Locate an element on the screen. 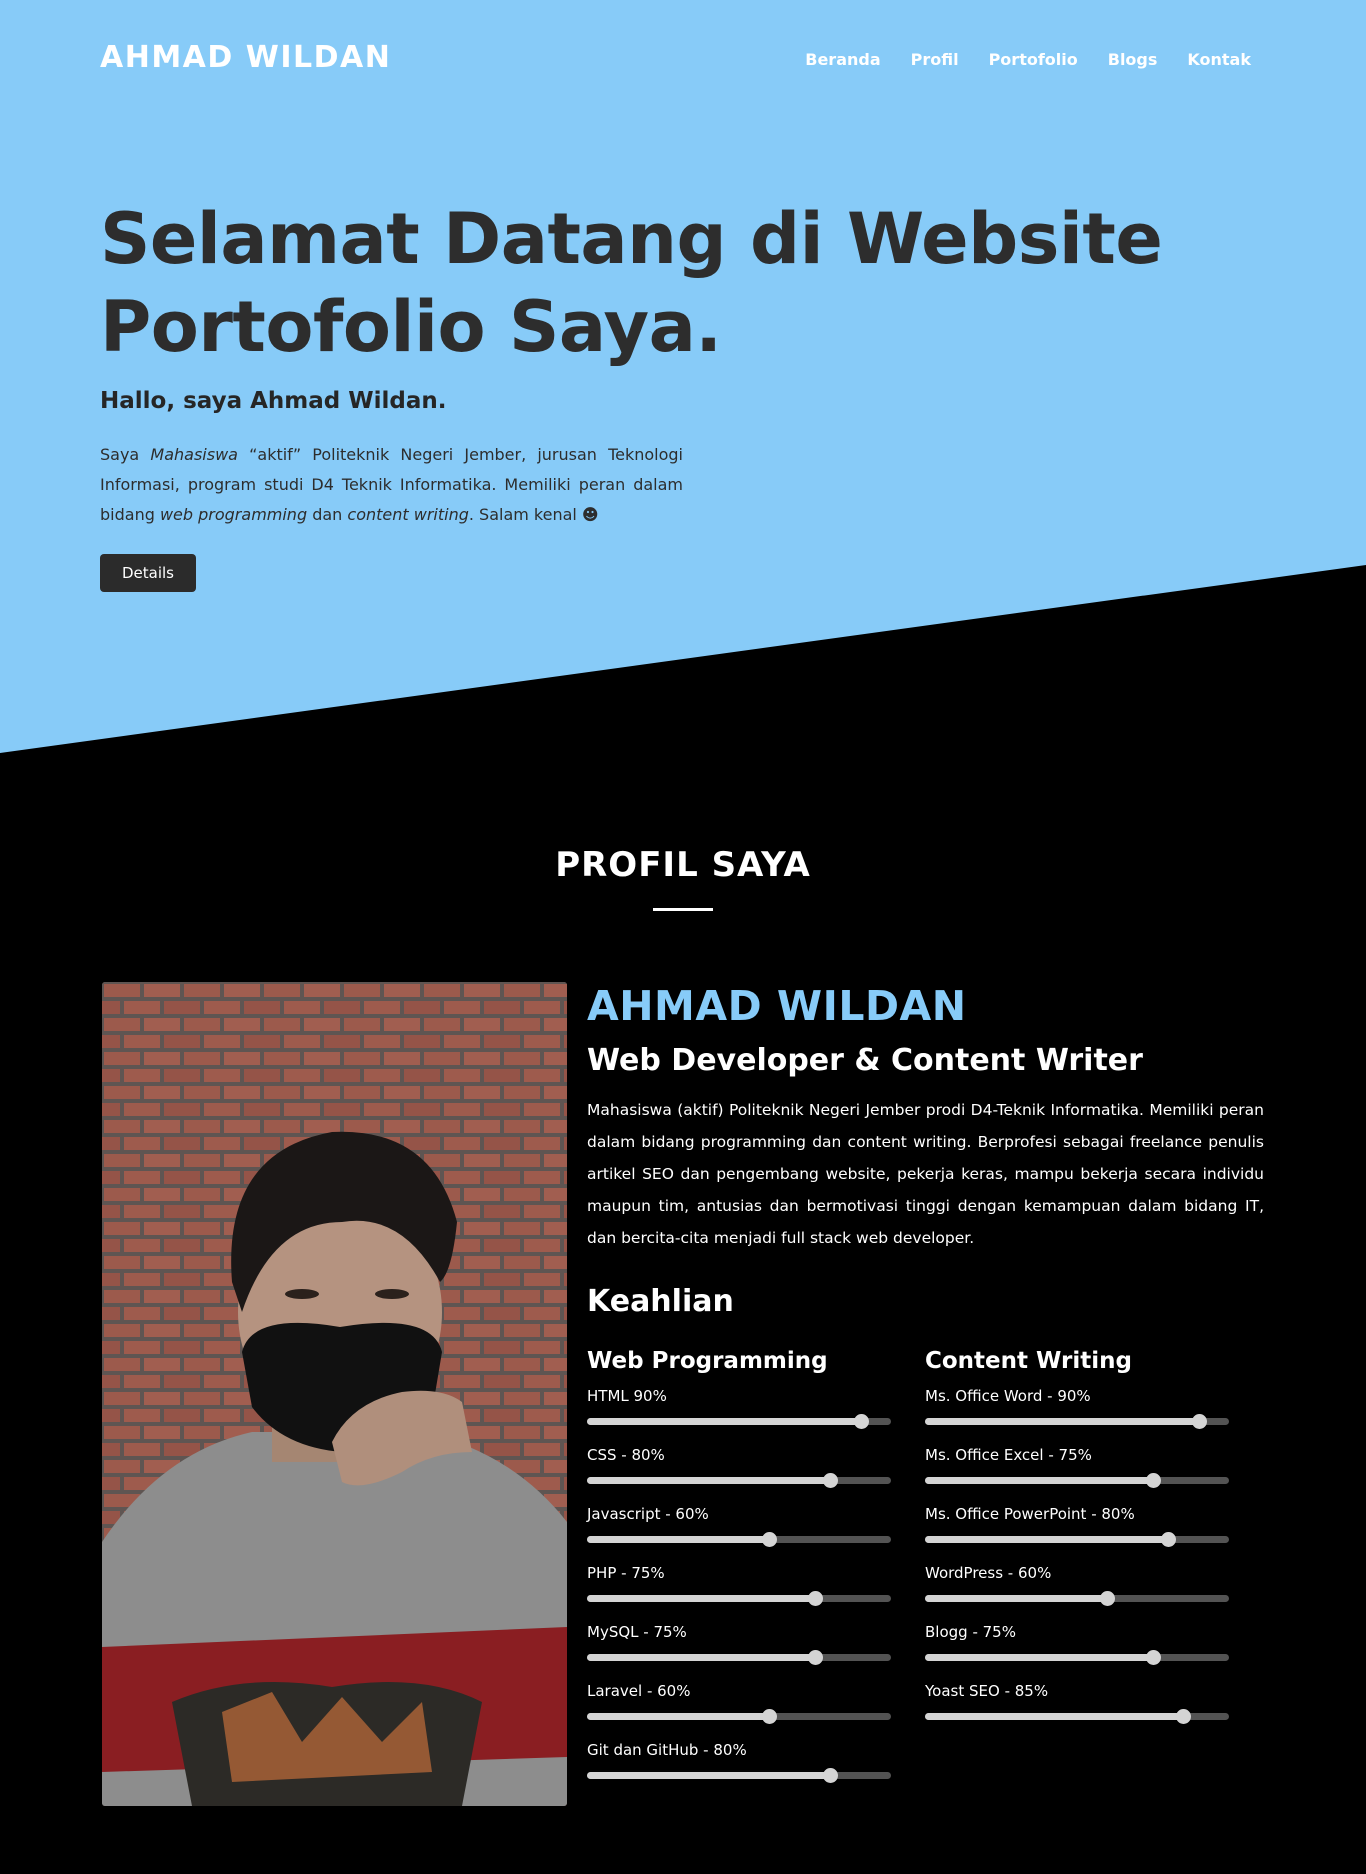 The image size is (1366, 1874). profile-photo is located at coordinates (334, 1394).